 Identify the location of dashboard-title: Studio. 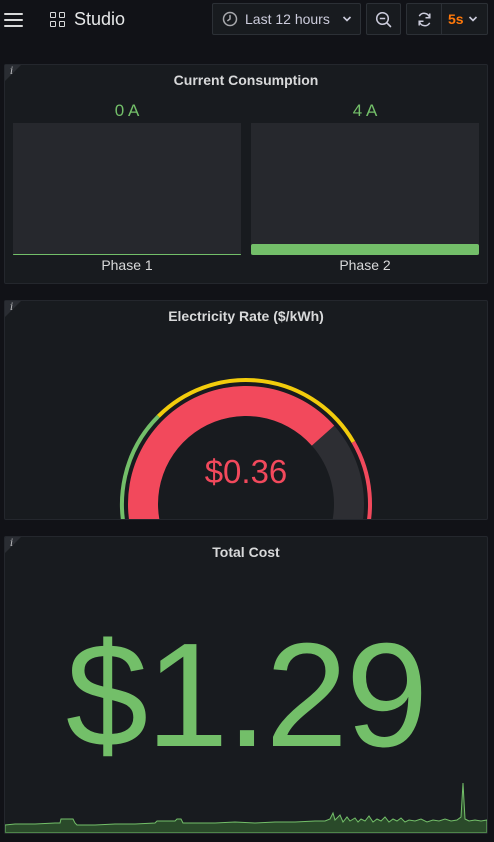
(99, 19).